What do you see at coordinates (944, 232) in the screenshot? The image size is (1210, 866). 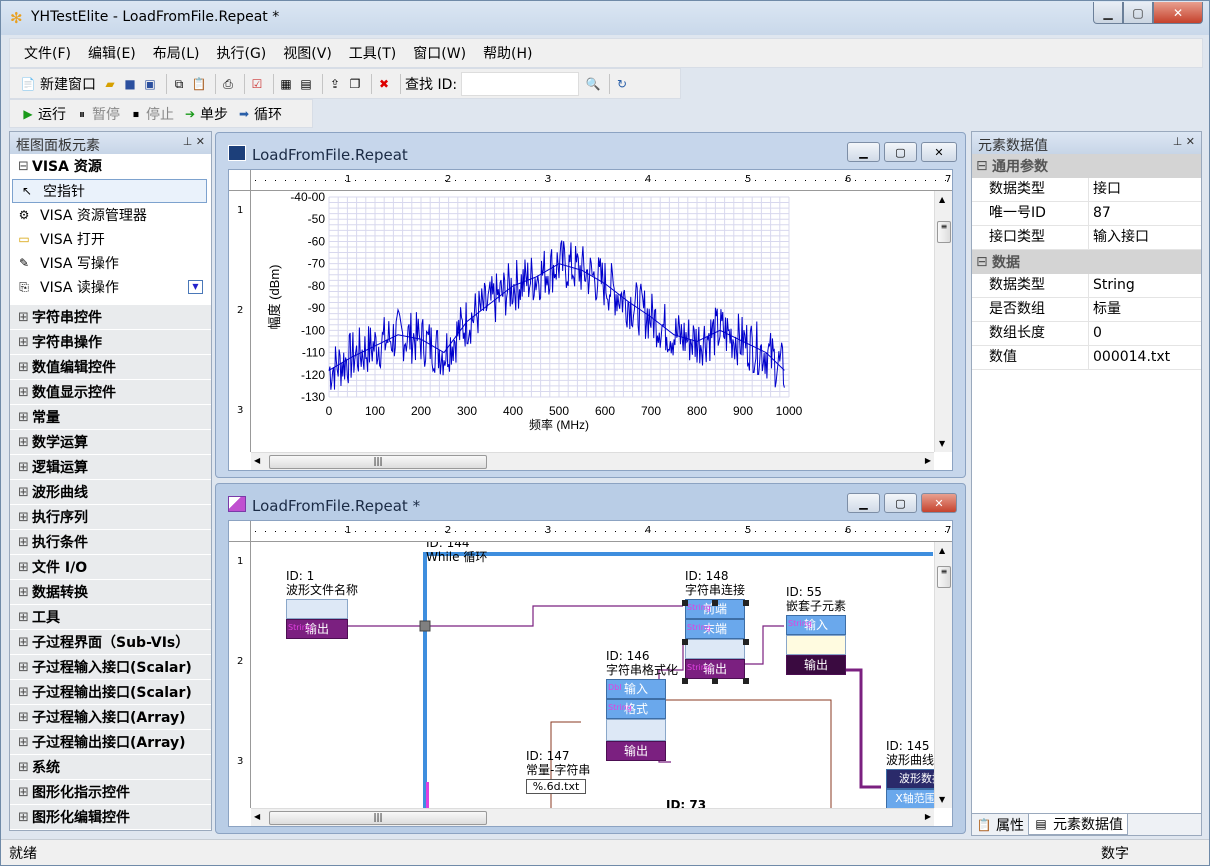 I see `scroll-thumb: ≡` at bounding box center [944, 232].